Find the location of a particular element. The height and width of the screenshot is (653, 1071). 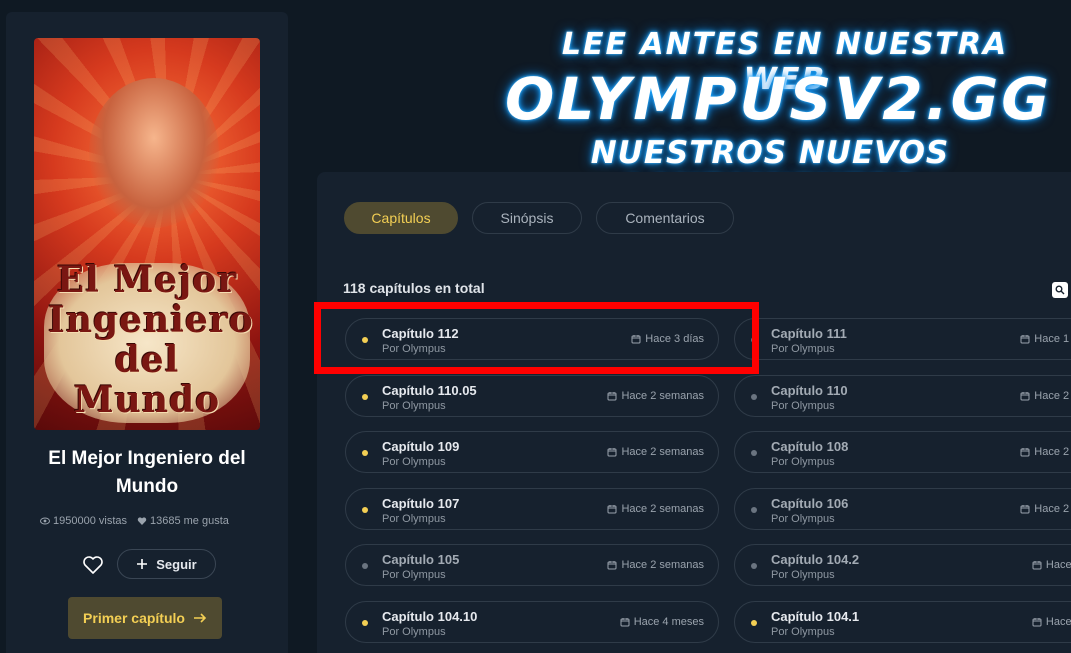

tab-comments: Comentarios is located at coordinates (665, 218).